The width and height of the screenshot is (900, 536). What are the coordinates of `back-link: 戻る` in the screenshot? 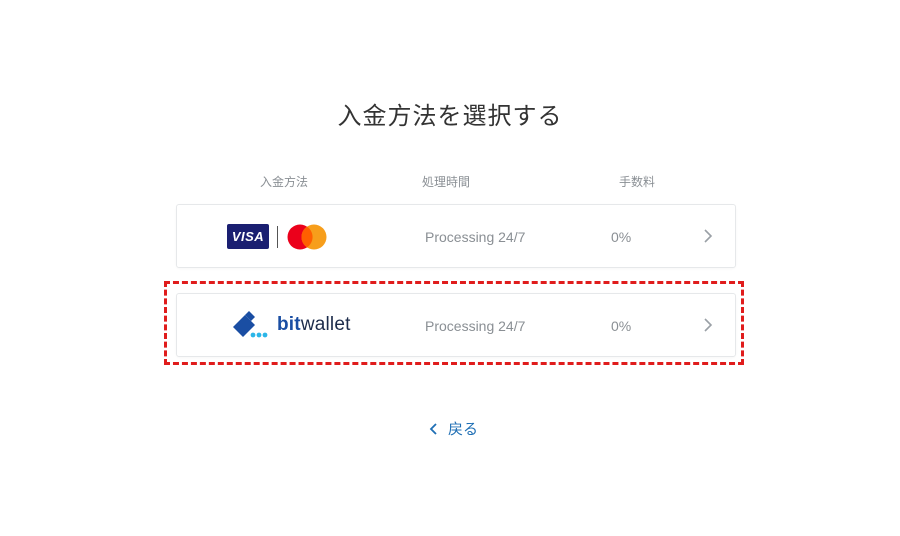 It's located at (453, 428).